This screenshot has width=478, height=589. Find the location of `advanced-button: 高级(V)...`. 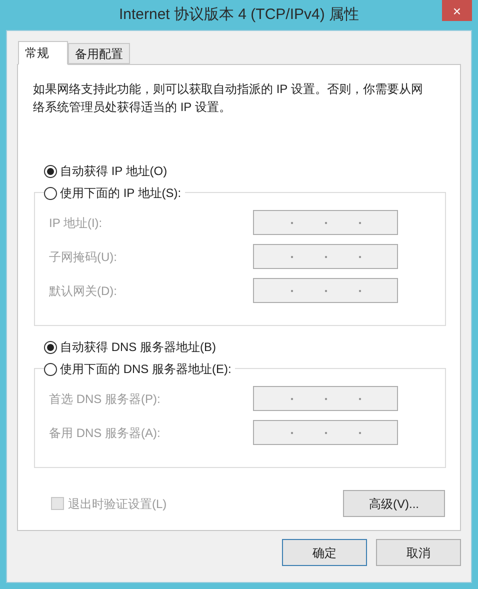

advanced-button: 高级(V)... is located at coordinates (394, 503).